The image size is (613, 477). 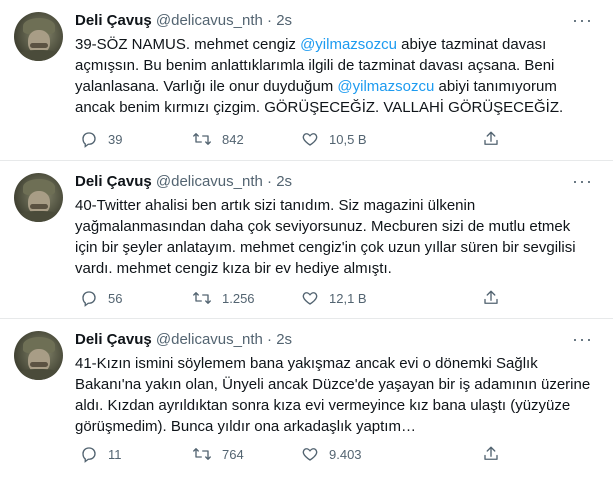 I want to click on reply-button: 56, so click(x=101, y=298).